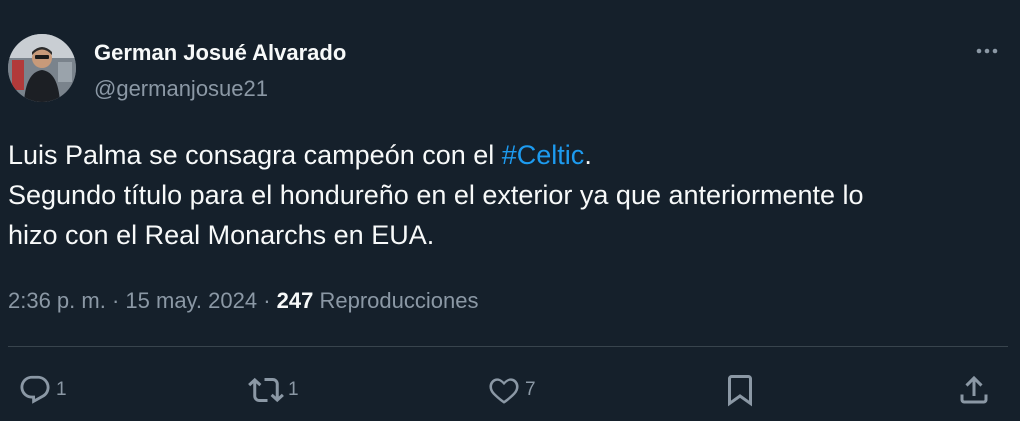 The width and height of the screenshot is (1020, 421). Describe the element at coordinates (588, 155) in the screenshot. I see `tweet-text-segment: .` at that location.